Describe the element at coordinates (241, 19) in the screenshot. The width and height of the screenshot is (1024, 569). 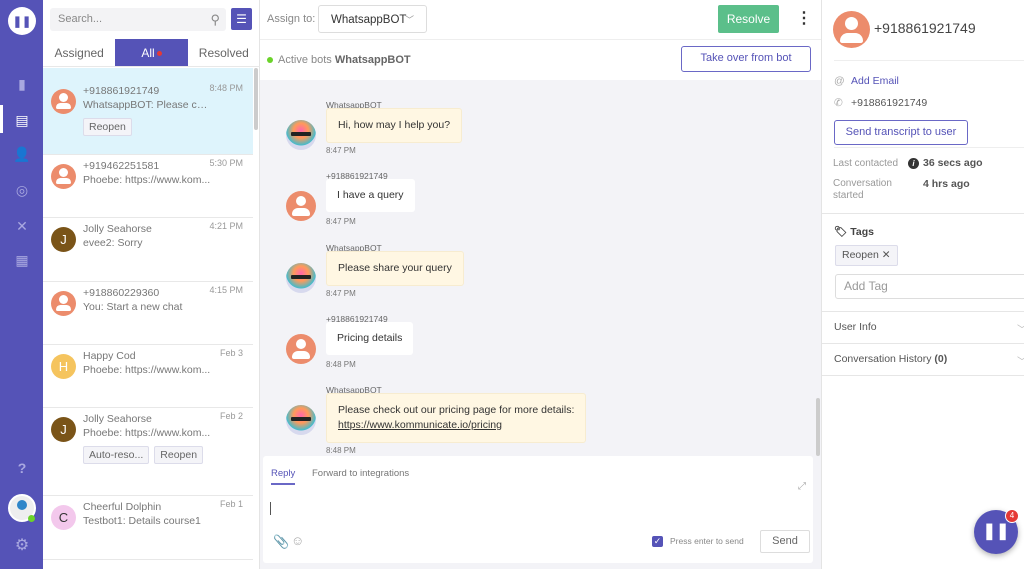
I see `filter-button: ☰` at that location.